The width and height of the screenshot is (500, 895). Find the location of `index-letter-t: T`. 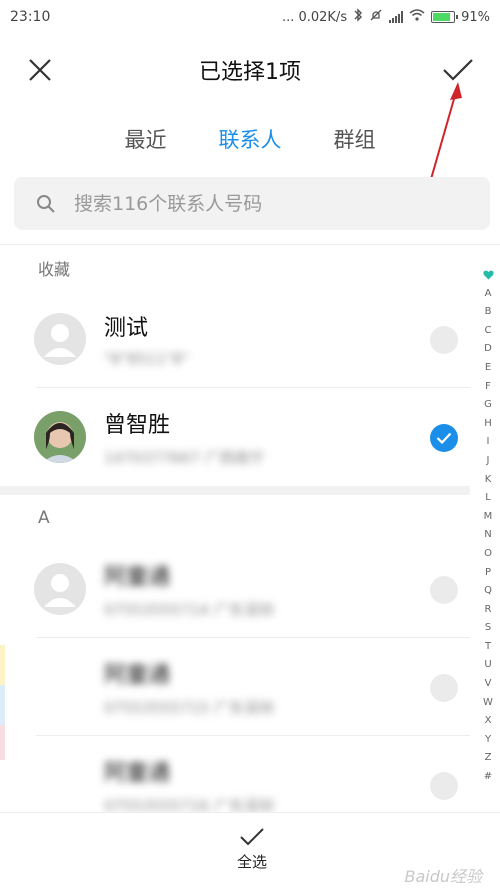

index-letter-t: T is located at coordinates (488, 647).